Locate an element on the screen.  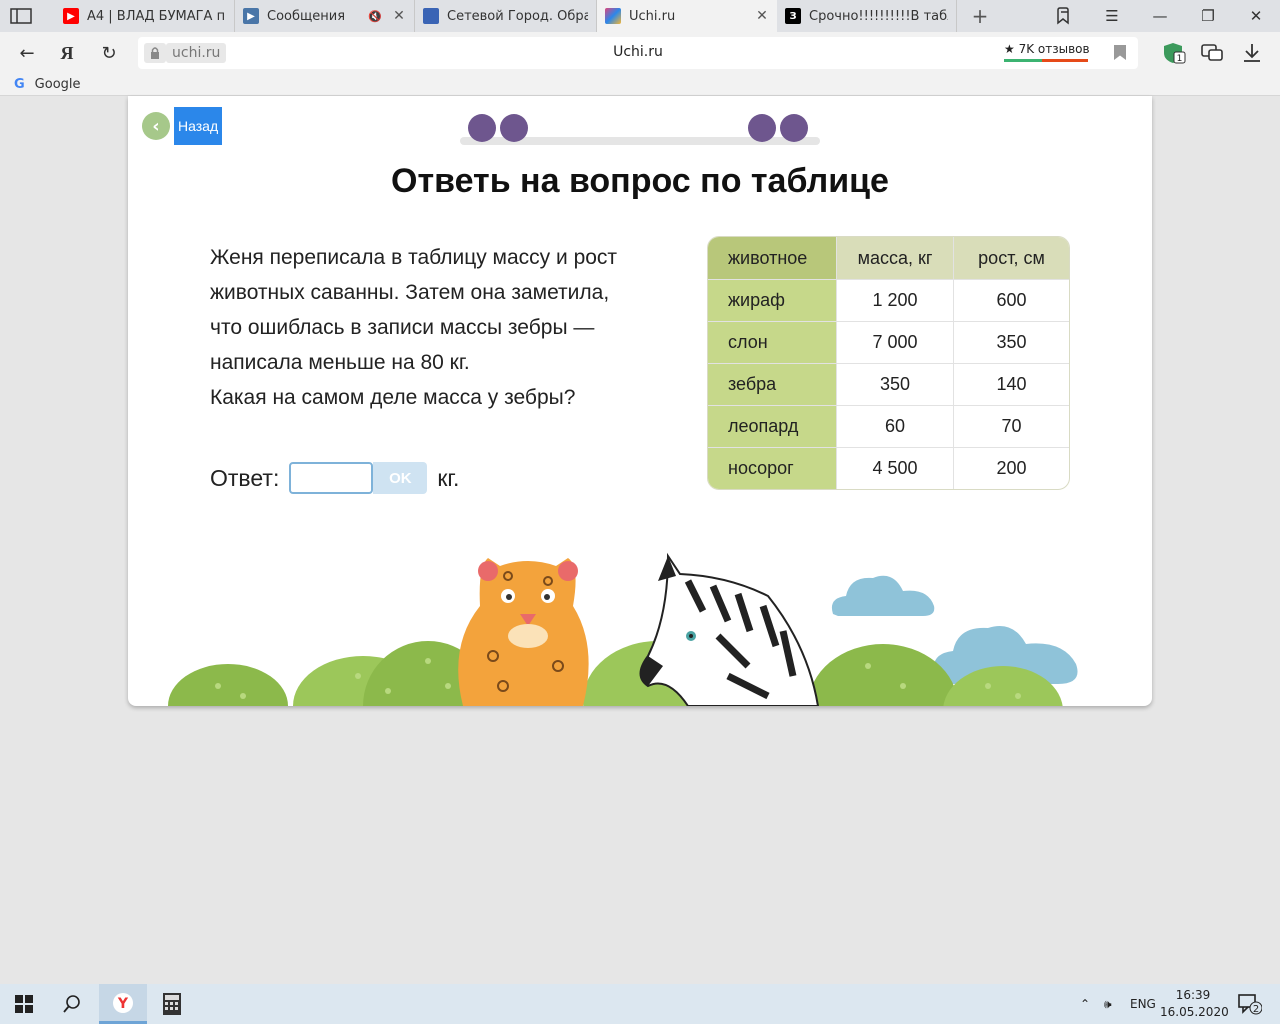
tab-messages: ▶ Сообщения 🔇 ✕ is located at coordinates (325, 16).